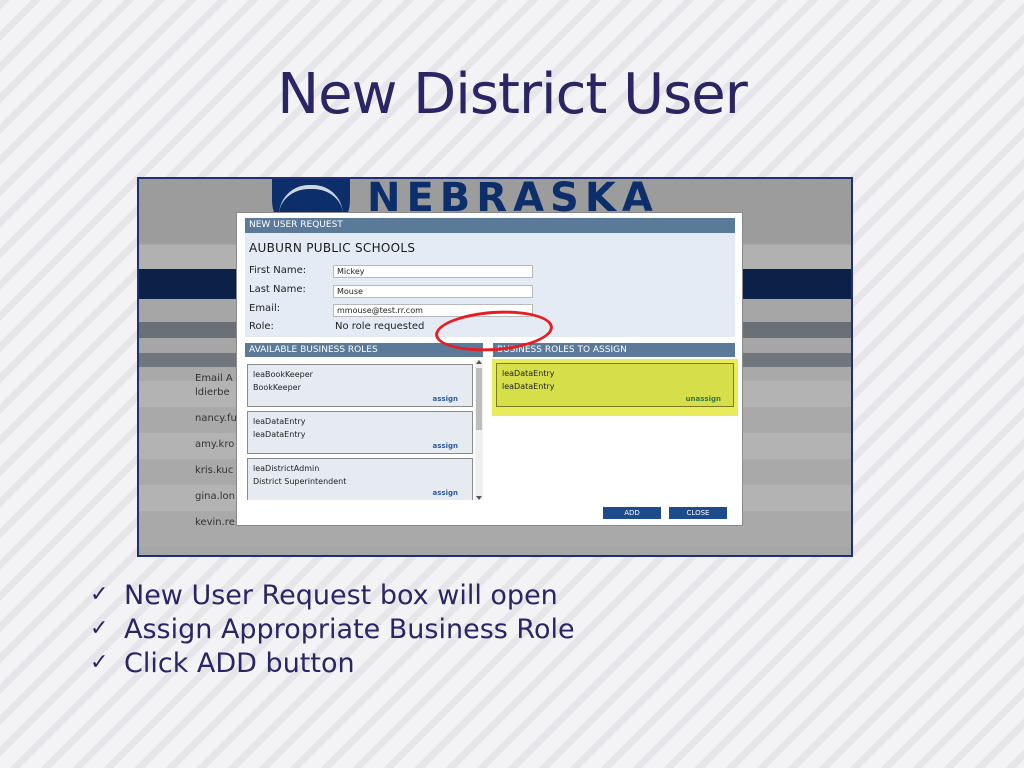 The width and height of the screenshot is (1024, 768). I want to click on role-card-leadataentry: leaDataEntry leaDataEntry assign, so click(360, 432).